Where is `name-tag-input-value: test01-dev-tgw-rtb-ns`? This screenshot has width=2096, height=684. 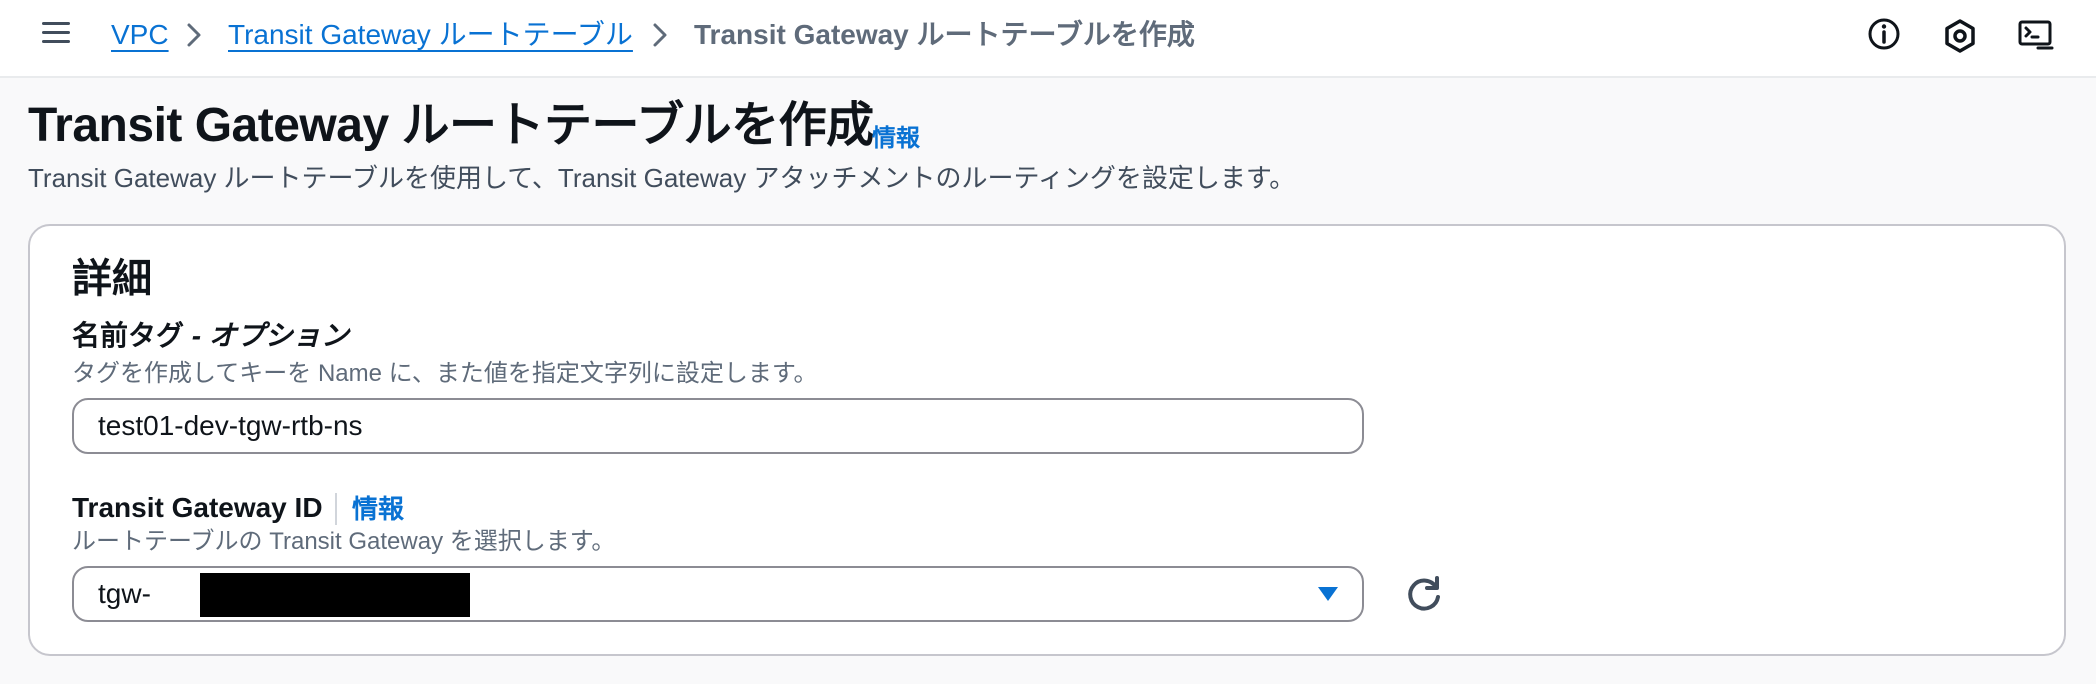 name-tag-input-value: test01-dev-tgw-rtb-ns is located at coordinates (230, 425).